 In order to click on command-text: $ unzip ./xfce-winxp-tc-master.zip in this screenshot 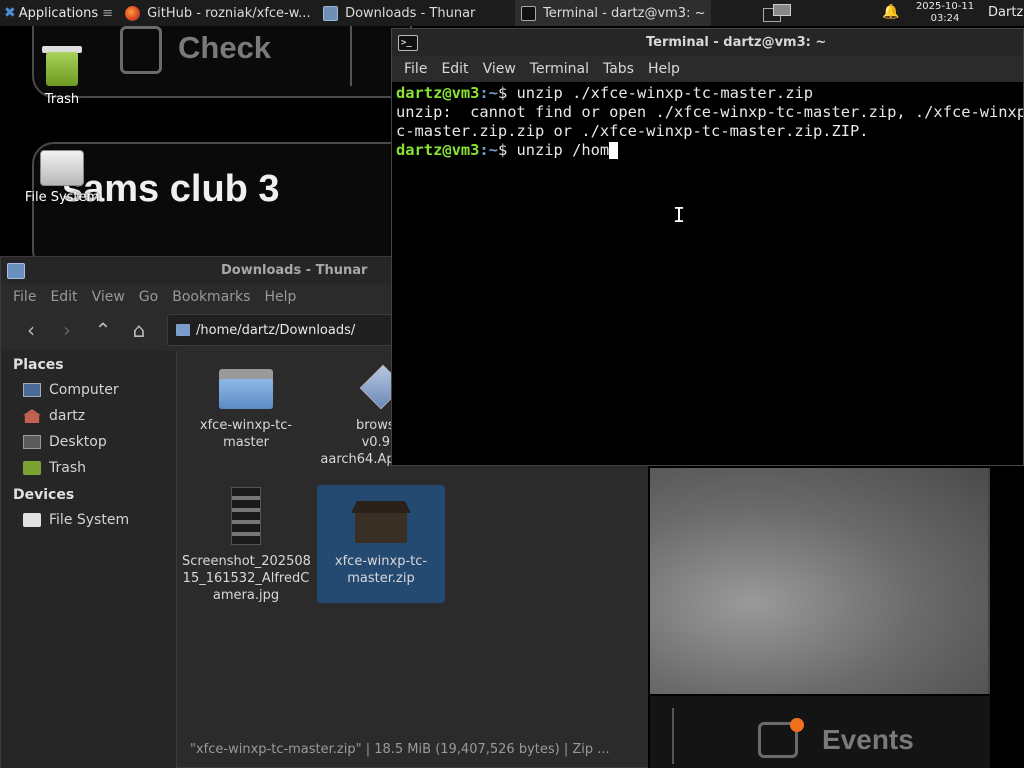, I will do `click(655, 93)`.